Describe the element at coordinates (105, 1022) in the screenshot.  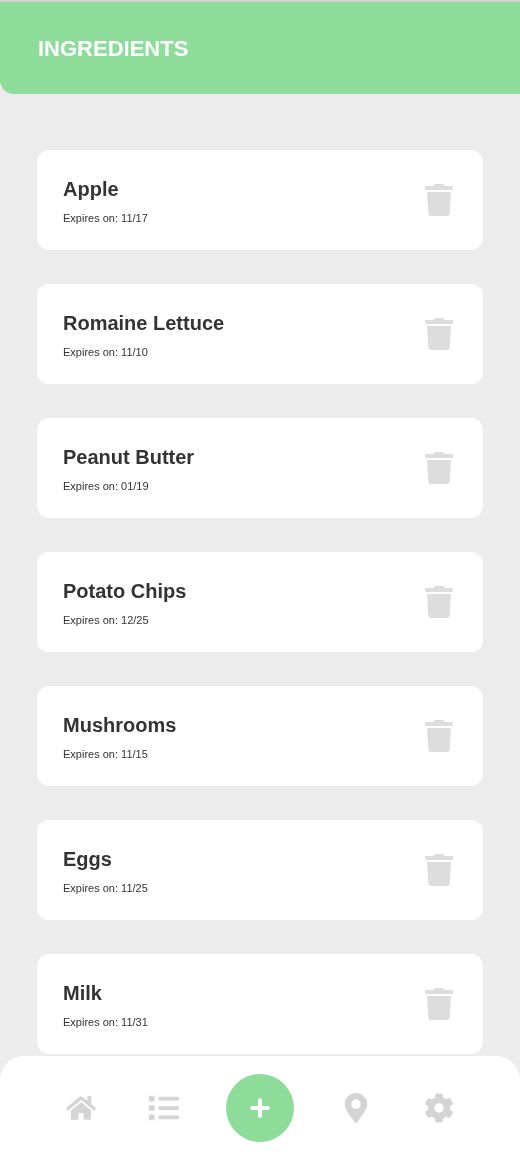
I see `expiry-date: Expires on: 11/31` at that location.